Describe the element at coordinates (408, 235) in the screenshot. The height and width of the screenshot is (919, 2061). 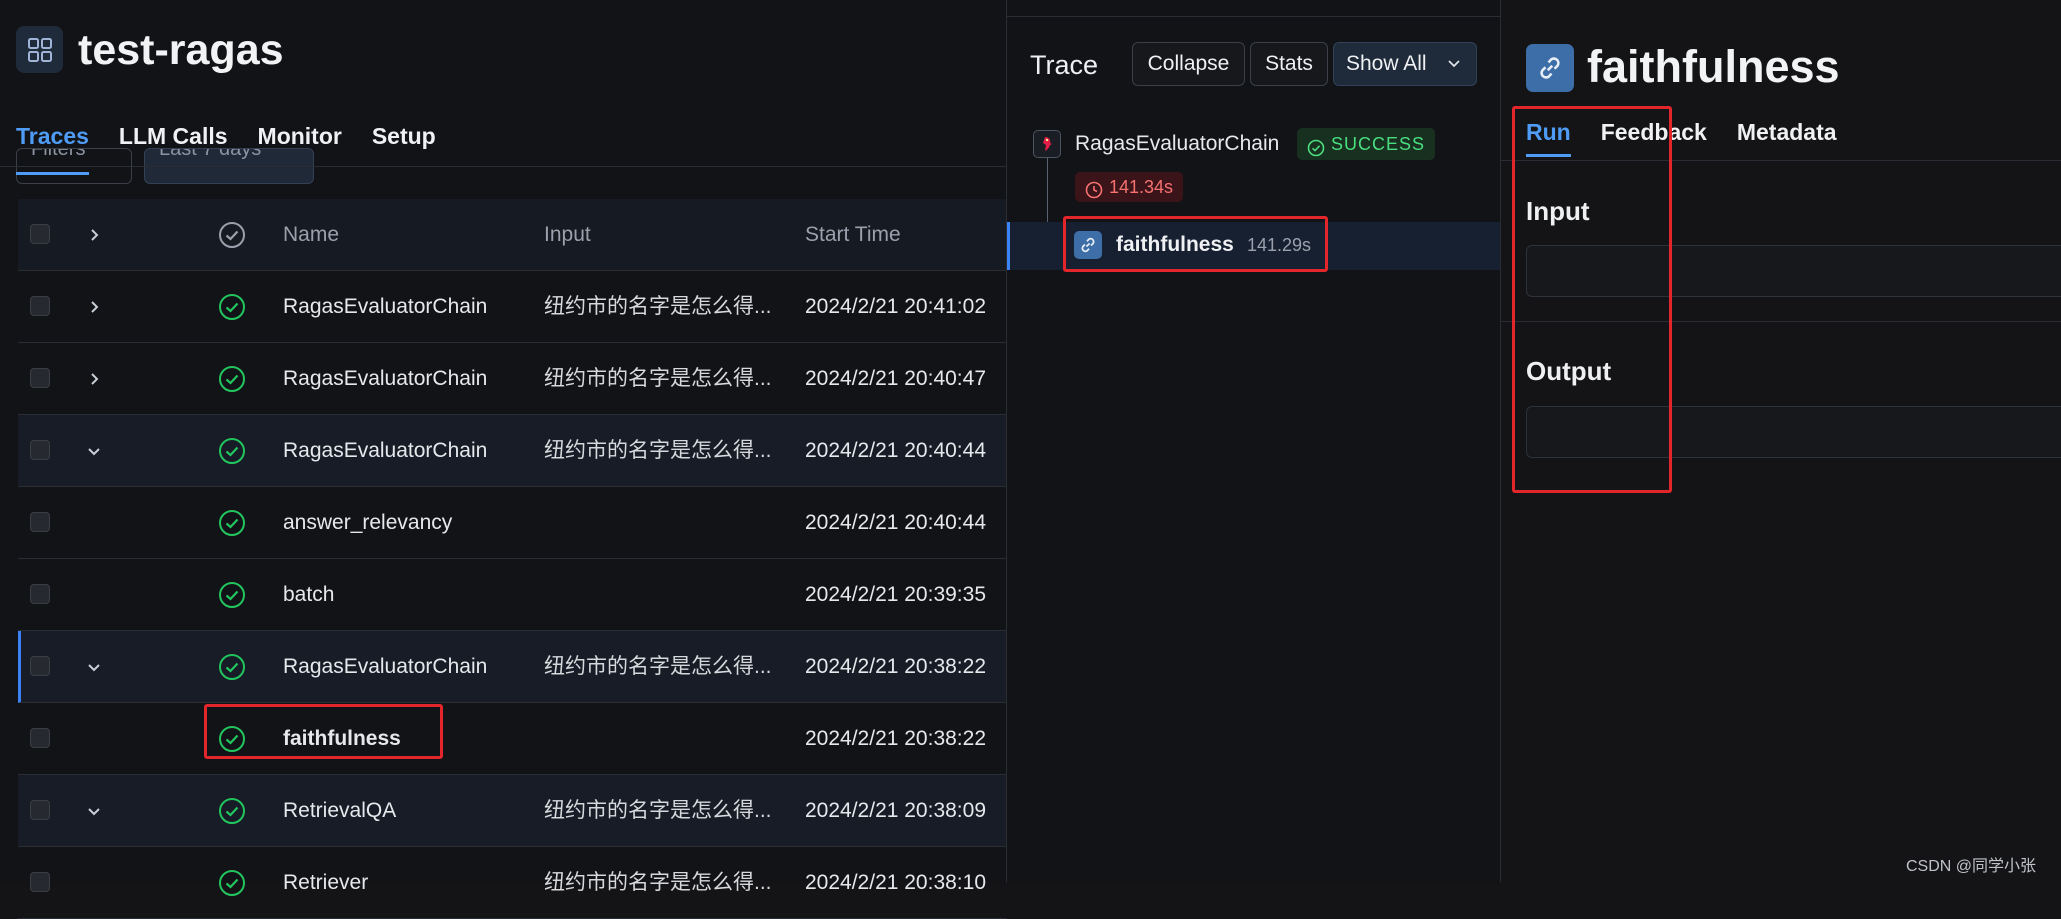
I see `column-name: Name` at that location.